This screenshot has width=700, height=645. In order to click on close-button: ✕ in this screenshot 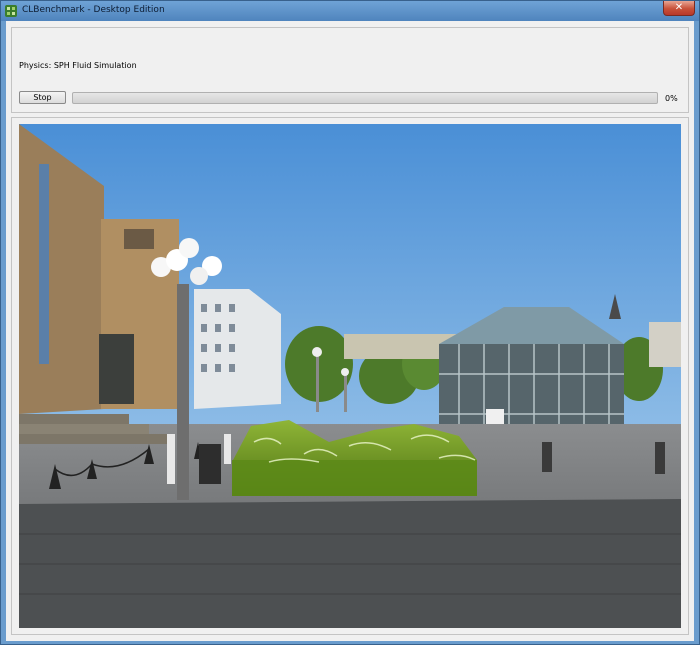, I will do `click(679, 8)`.